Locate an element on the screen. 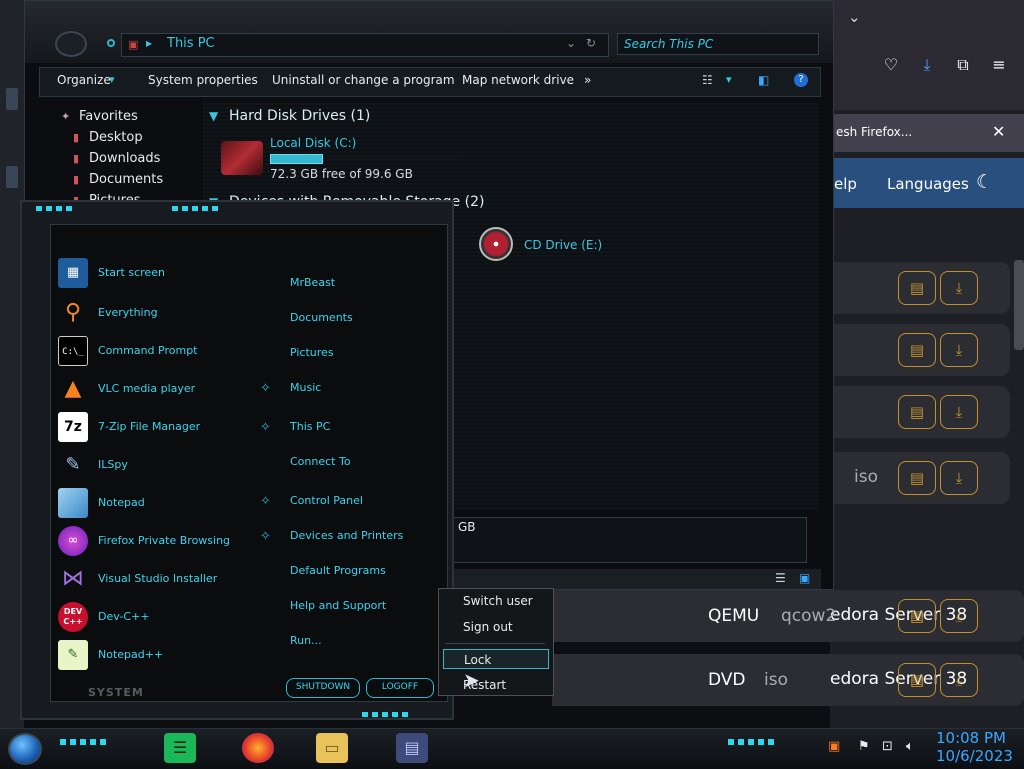  details-view-icon: ☰ is located at coordinates (780, 578).